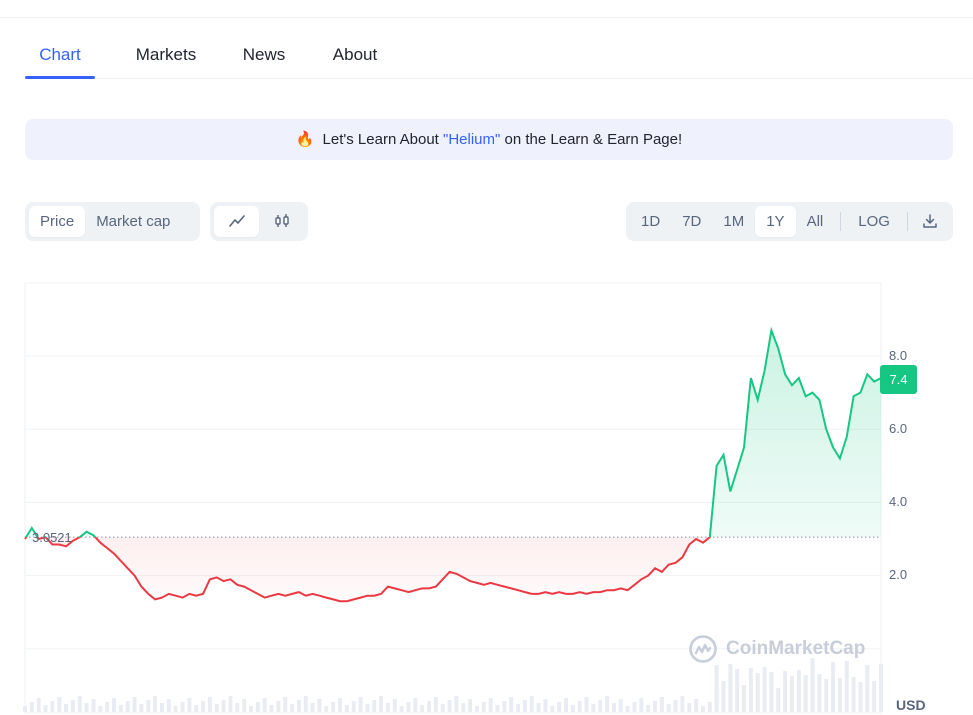 This screenshot has width=973, height=715. I want to click on market-cap-toggle-button: Market cap, so click(133, 221).